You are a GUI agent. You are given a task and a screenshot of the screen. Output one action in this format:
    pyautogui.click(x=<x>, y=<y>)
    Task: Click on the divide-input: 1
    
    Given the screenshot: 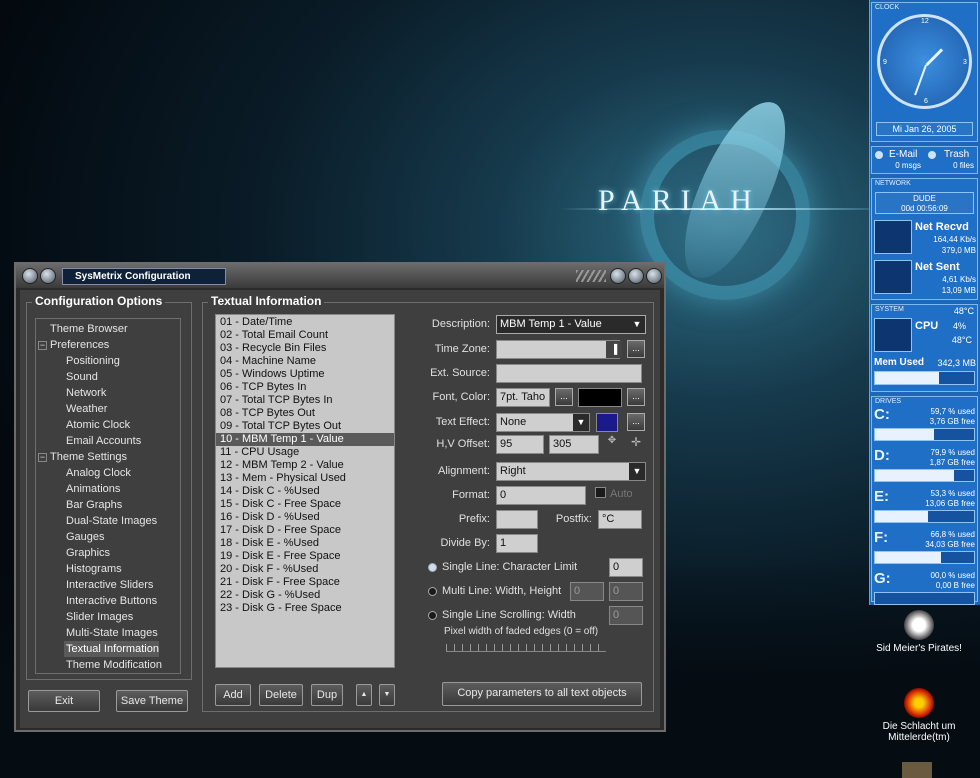 What is the action you would take?
    pyautogui.click(x=517, y=543)
    